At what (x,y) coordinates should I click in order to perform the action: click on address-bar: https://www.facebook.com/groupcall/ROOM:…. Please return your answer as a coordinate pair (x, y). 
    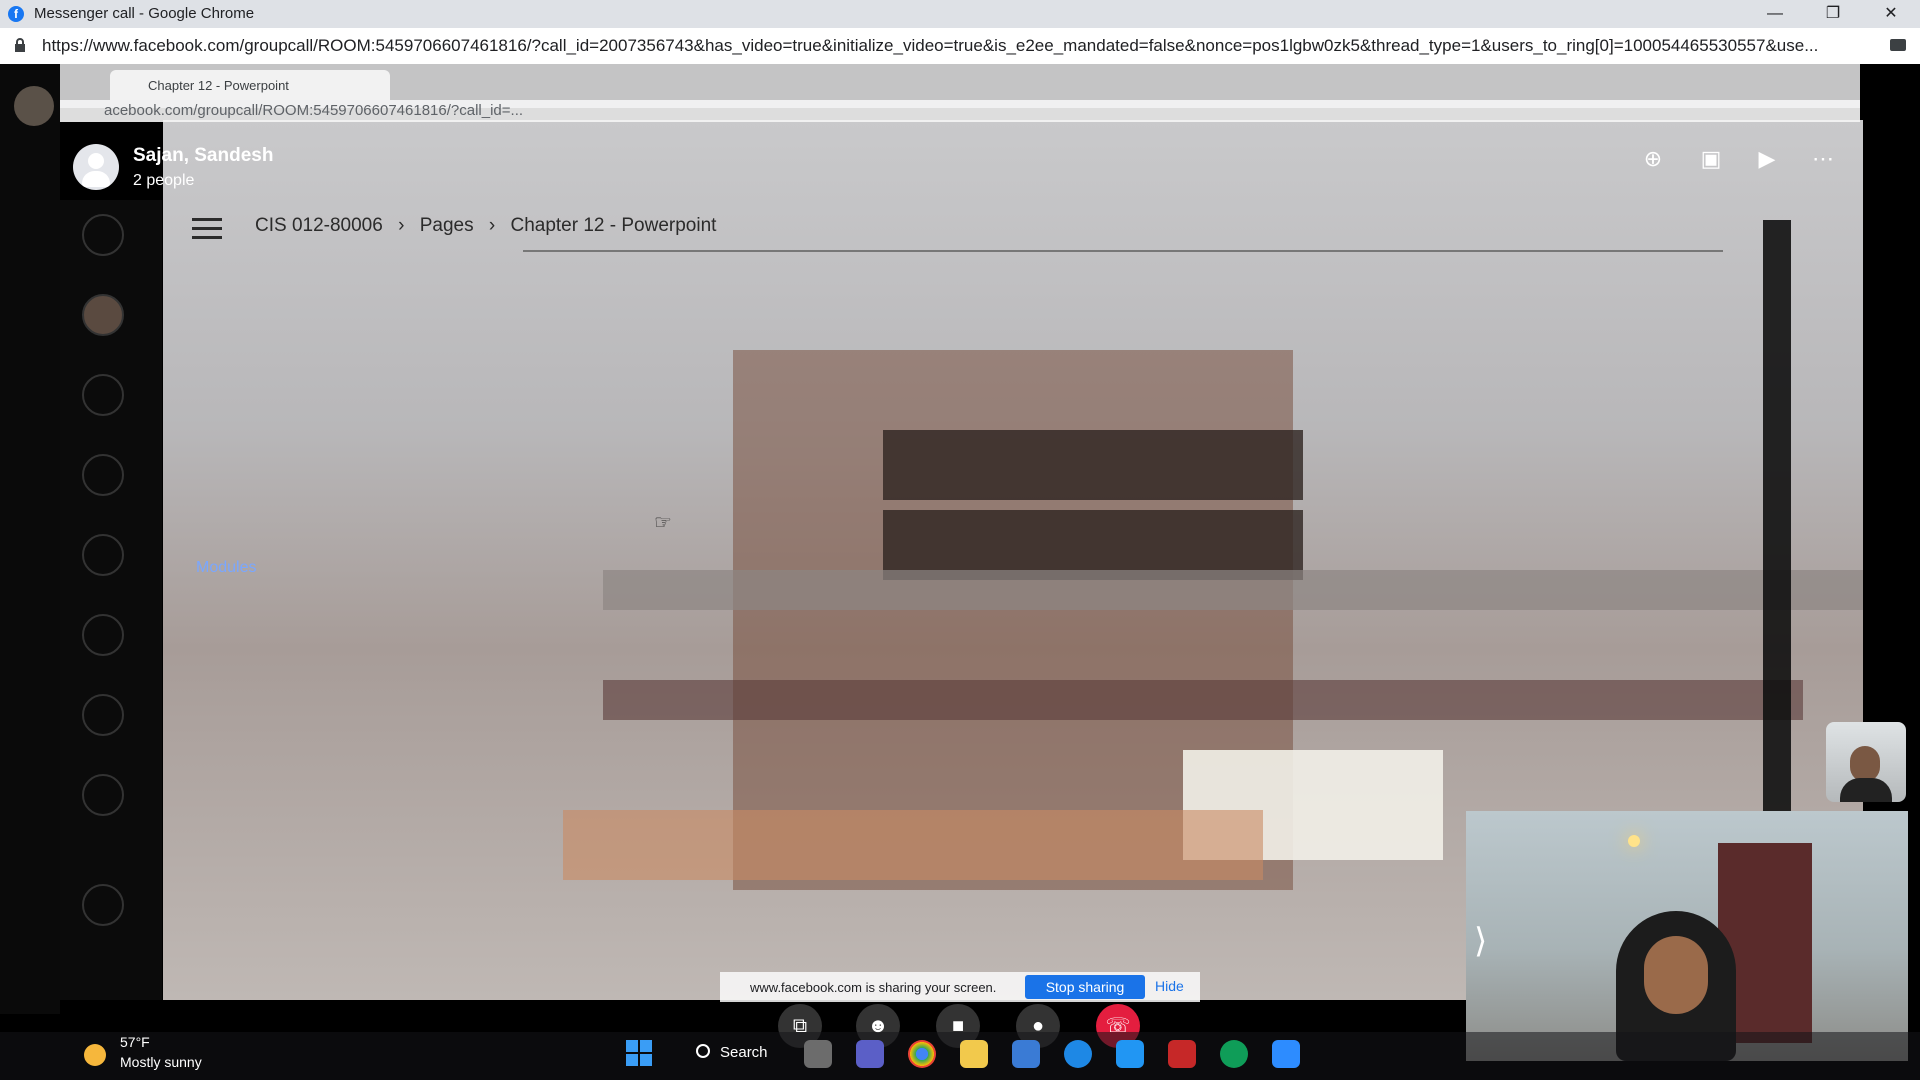
    Looking at the image, I should click on (960, 46).